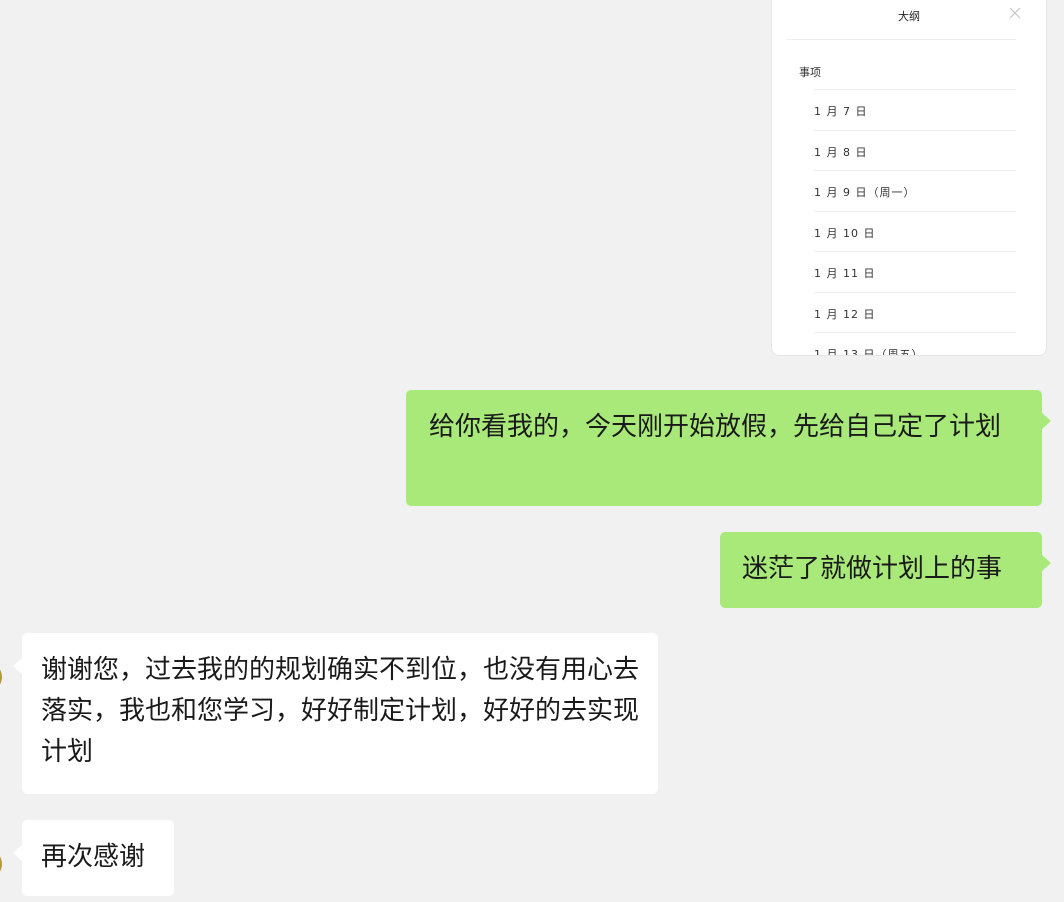 The width and height of the screenshot is (1064, 902). I want to click on outline-item: 1 月 13 日（周五）, so click(915, 343).